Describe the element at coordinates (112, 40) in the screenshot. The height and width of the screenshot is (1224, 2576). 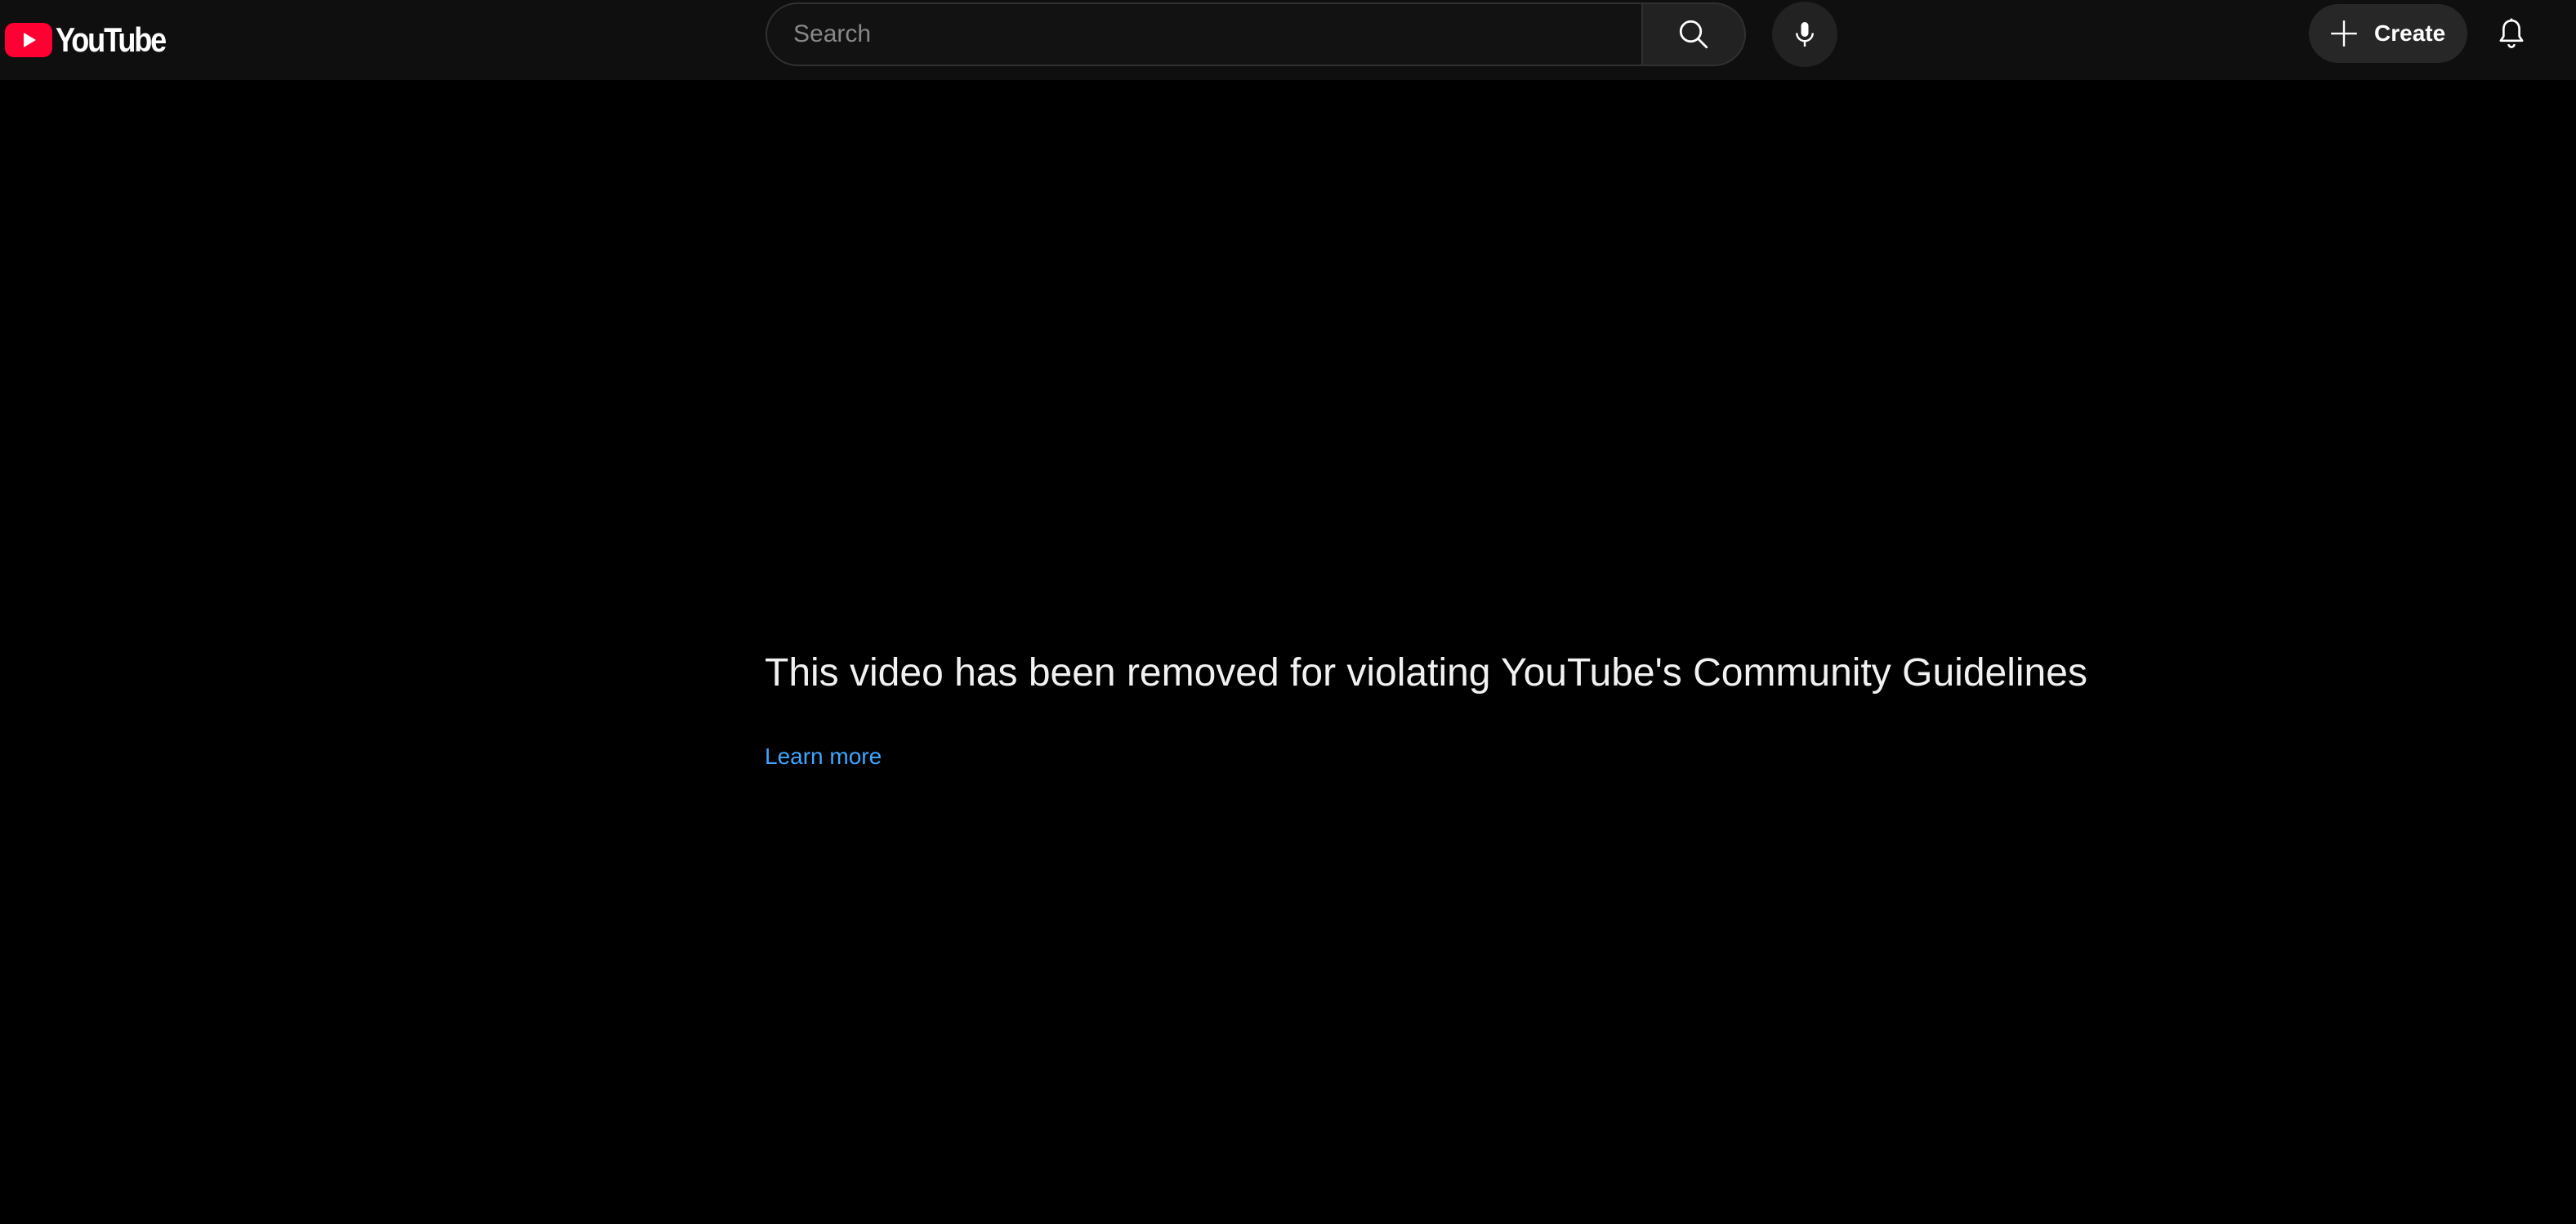
I see `logo-wordmark: YouTube` at that location.